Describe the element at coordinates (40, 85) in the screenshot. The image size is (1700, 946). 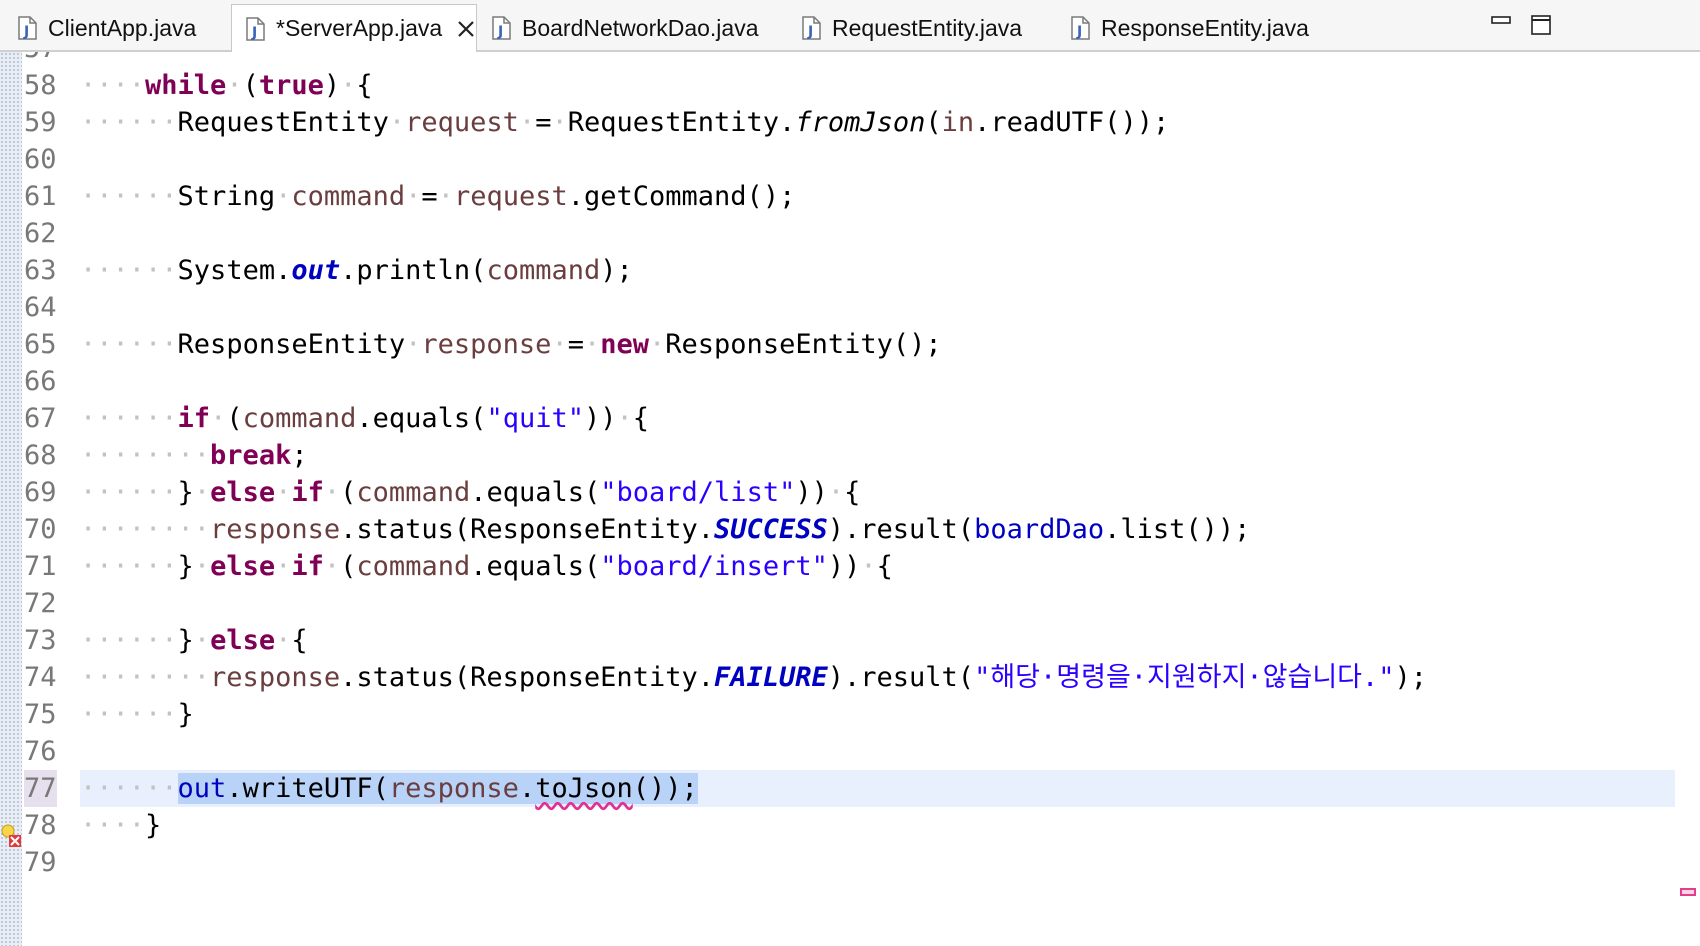
I see `line-number: 58` at that location.